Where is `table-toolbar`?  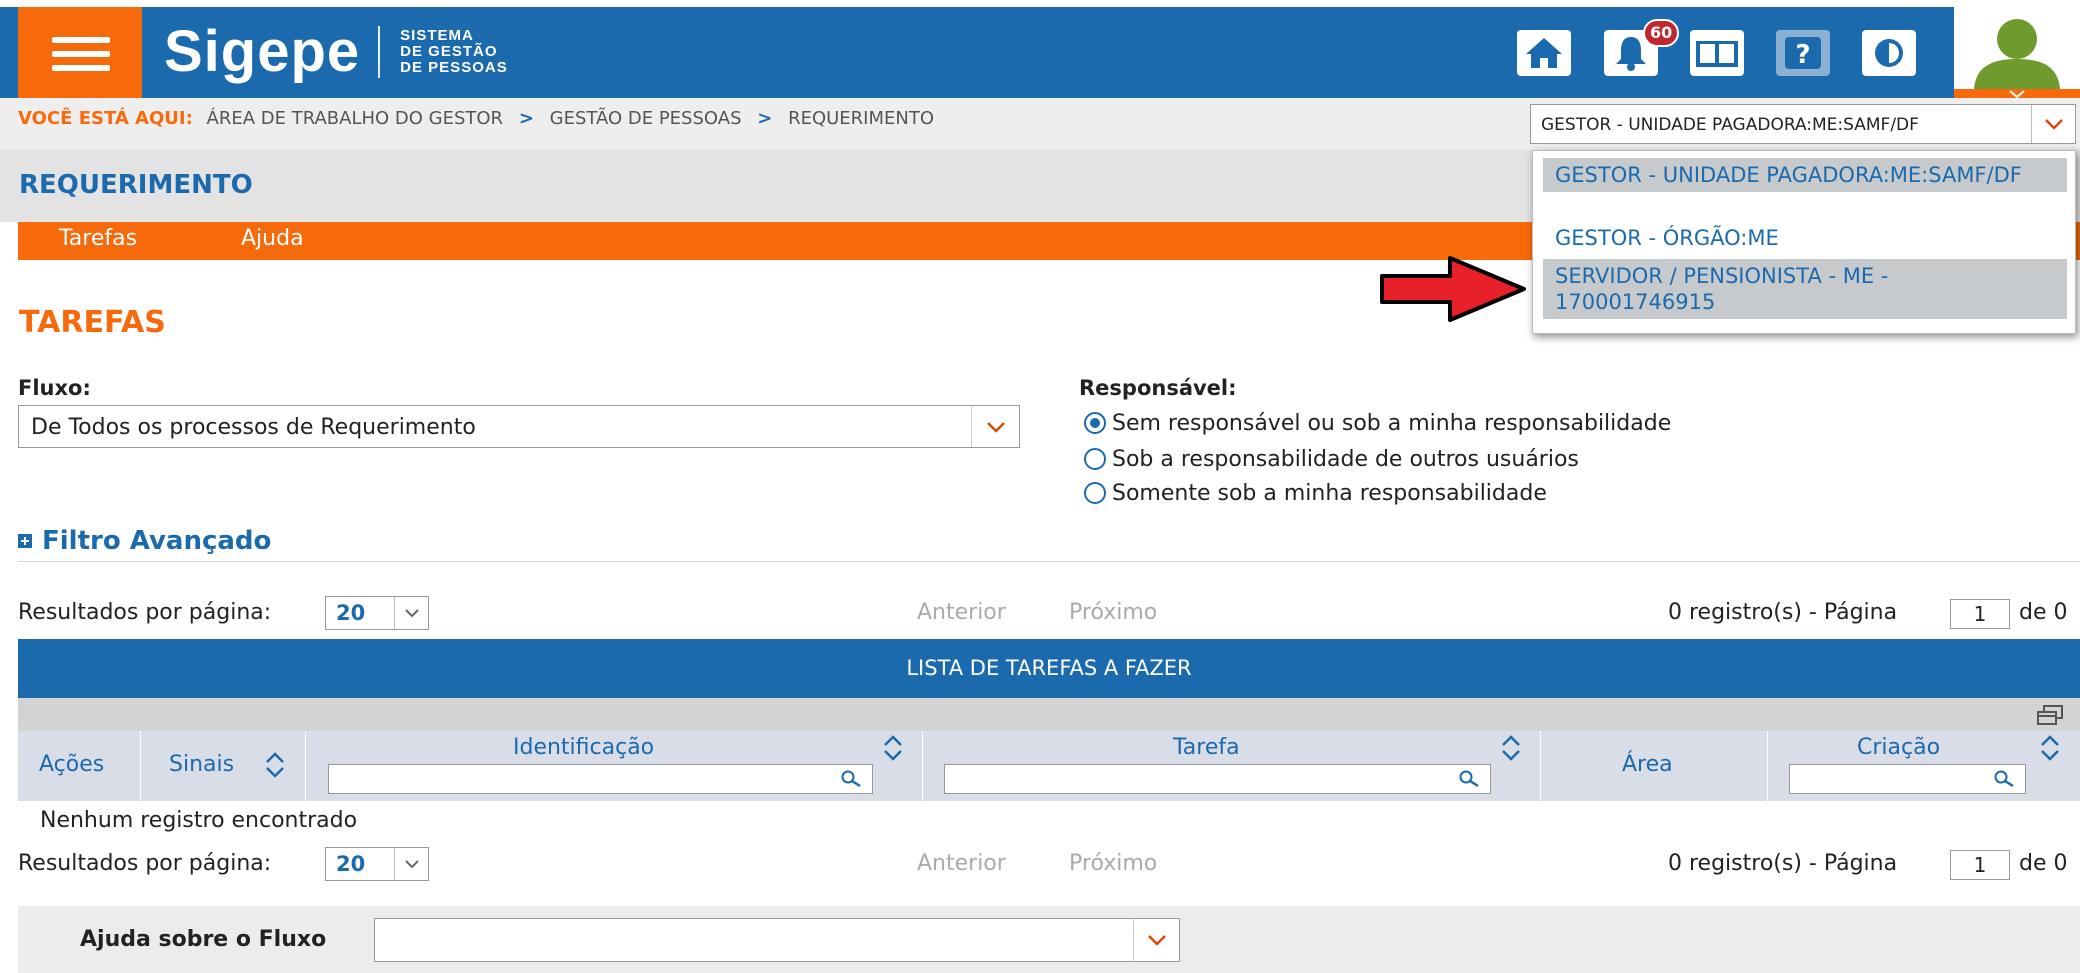
table-toolbar is located at coordinates (1049, 714).